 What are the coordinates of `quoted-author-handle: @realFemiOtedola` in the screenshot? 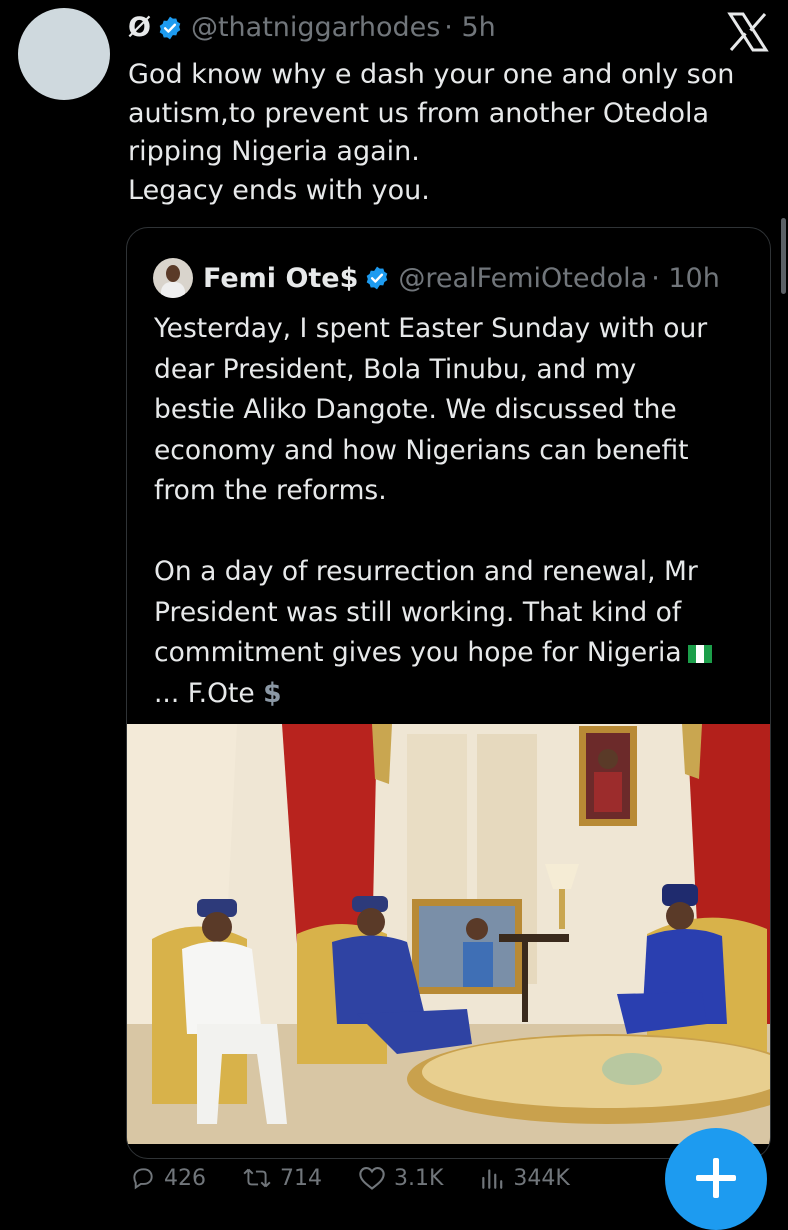 It's located at (522, 278).